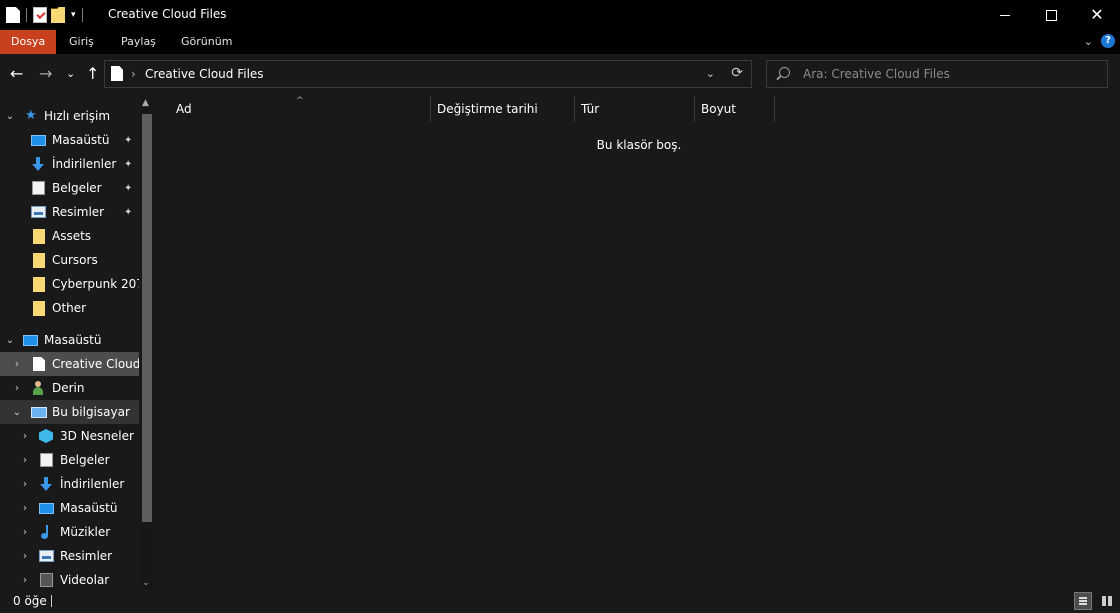  Describe the element at coordinates (784, 72) in the screenshot. I see `search-icon` at that location.